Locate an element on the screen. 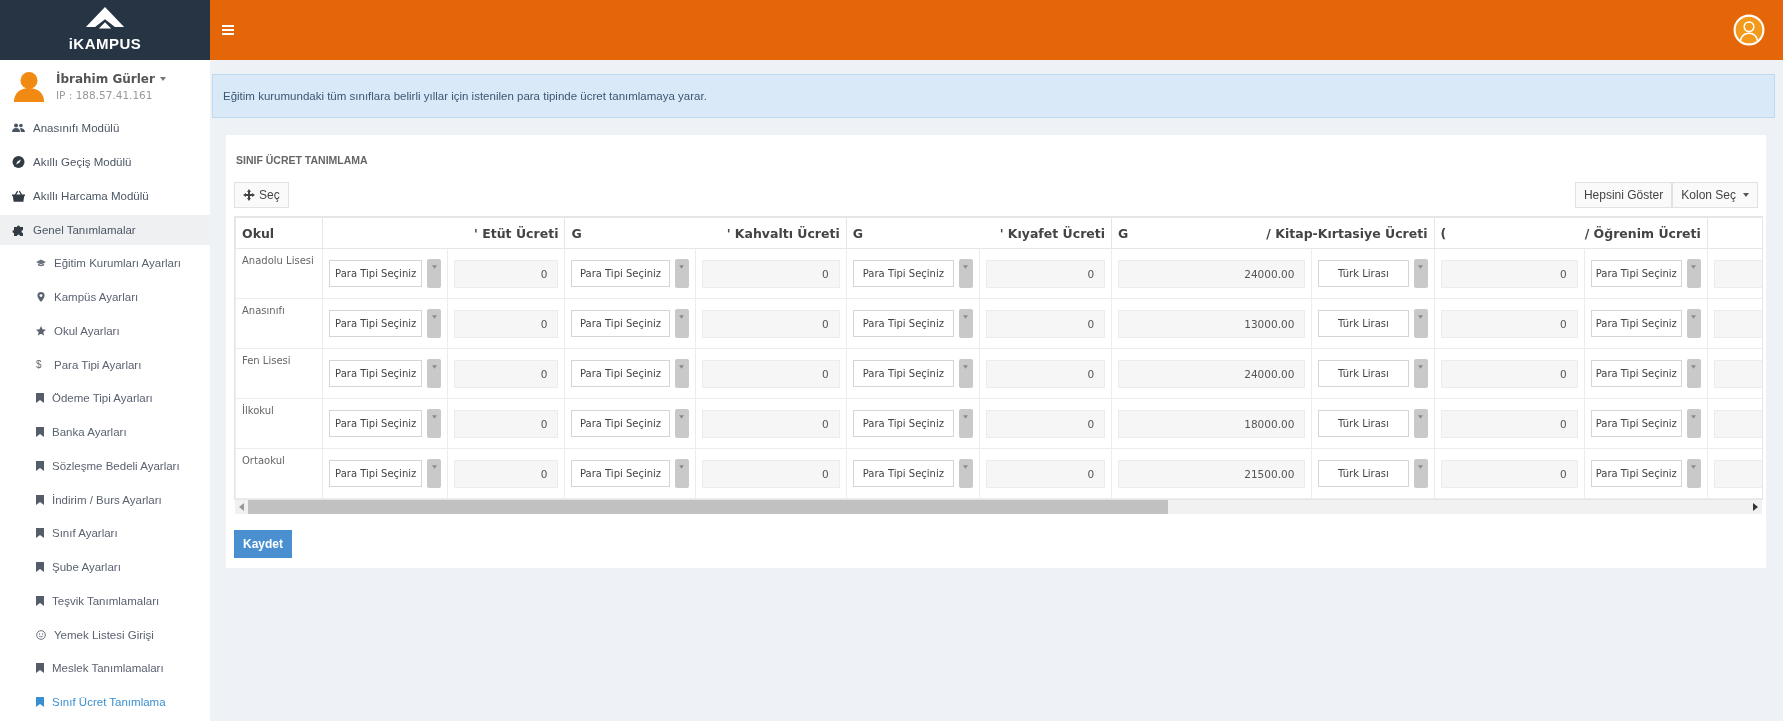 This screenshot has height=721, width=1783. sidebar-subitem: İndirim / Burs Ayarları is located at coordinates (105, 499).